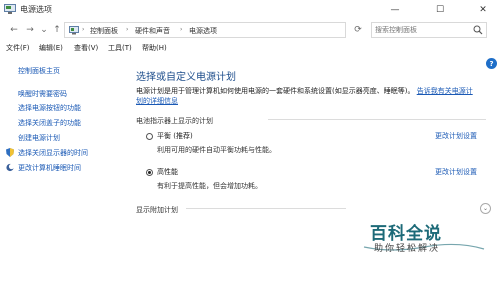 This screenshot has height=288, width=500. What do you see at coordinates (39, 71) in the screenshot?
I see `sidebar-control-panel-home: 控制面板主页` at bounding box center [39, 71].